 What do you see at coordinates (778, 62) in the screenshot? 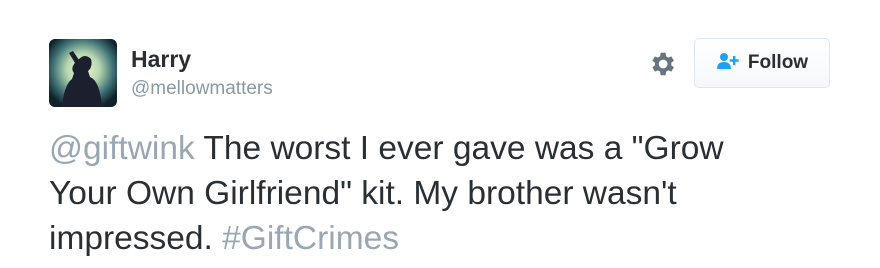
I see `follow-button-label: Follow` at bounding box center [778, 62].